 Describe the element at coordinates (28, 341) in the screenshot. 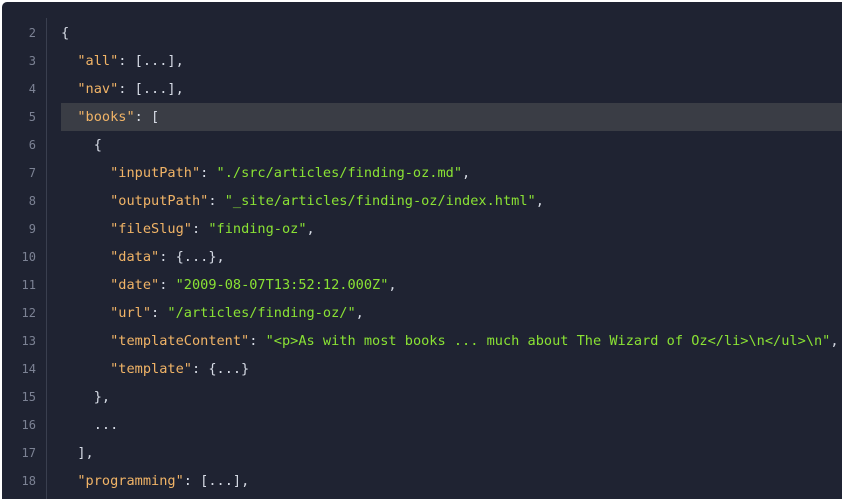

I see `line-number: 13` at that location.